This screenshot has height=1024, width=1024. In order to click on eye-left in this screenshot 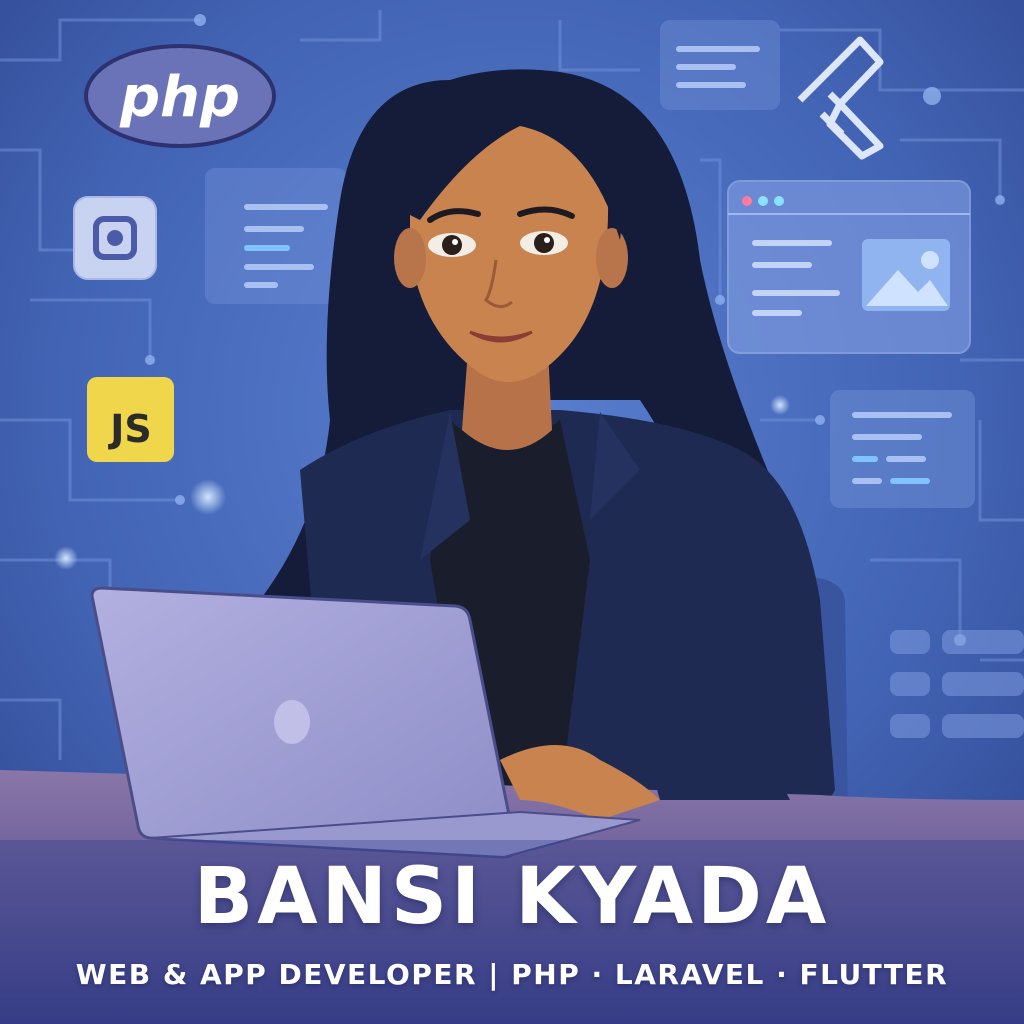, I will do `click(452, 245)`.